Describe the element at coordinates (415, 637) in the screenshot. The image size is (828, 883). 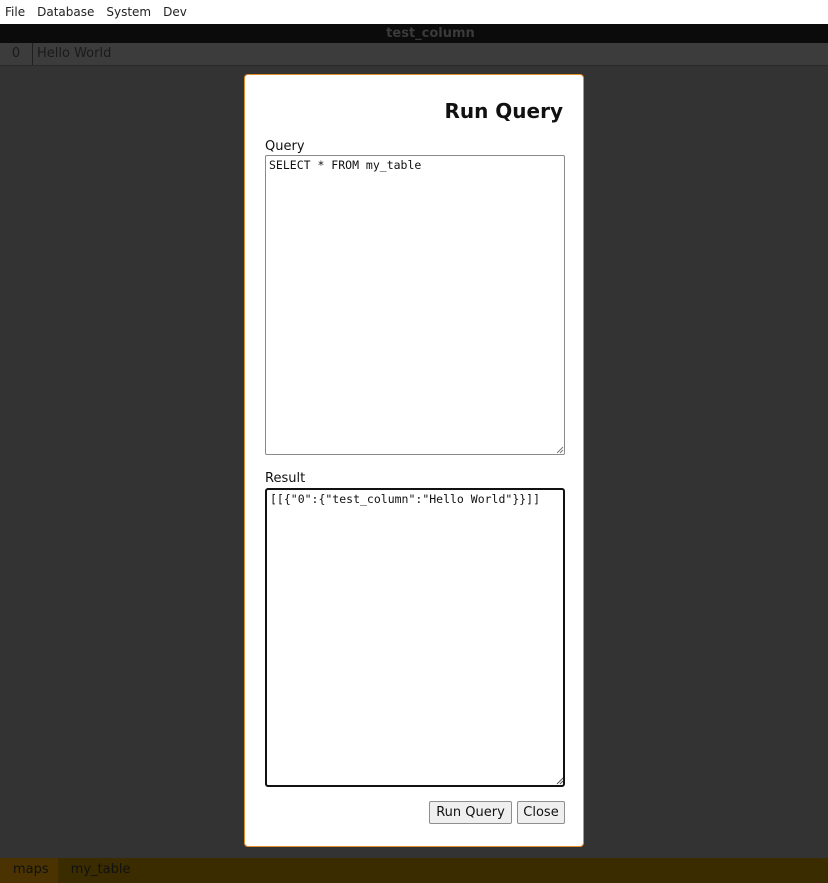
I see `result-textarea: [[{"0":{"test_column":"Hello World"}}]]` at that location.